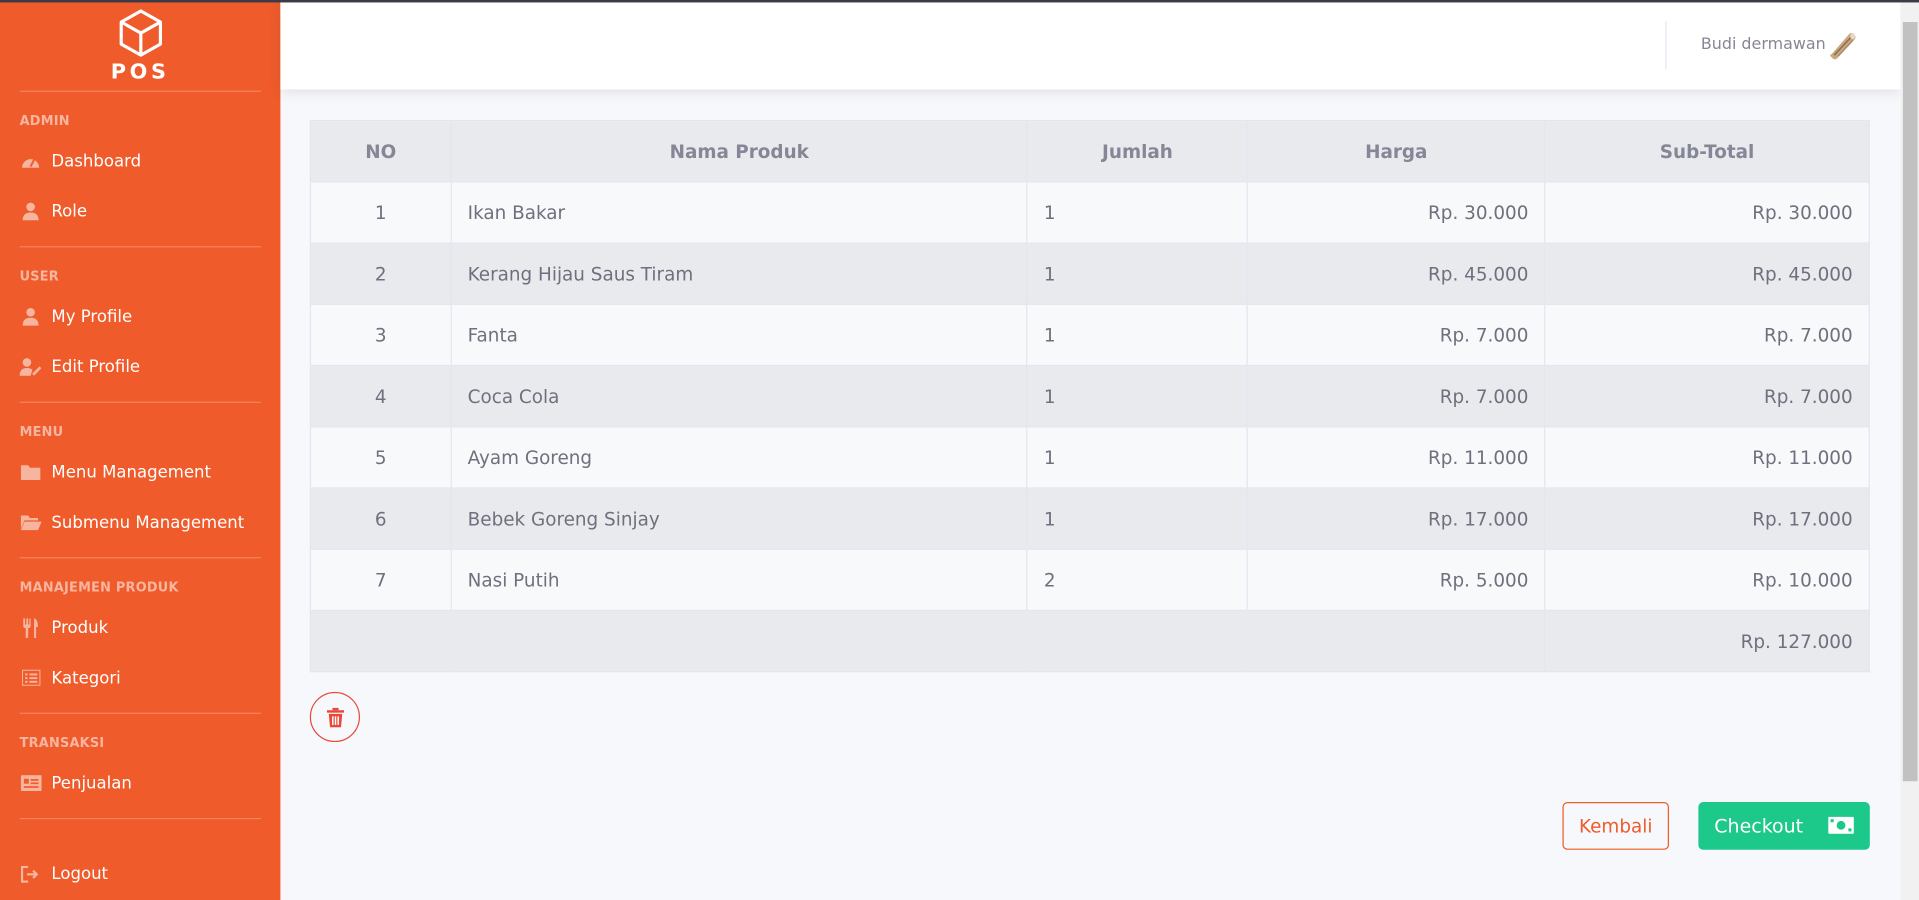 This screenshot has width=1919, height=900. I want to click on money-bill-icon, so click(1841, 825).